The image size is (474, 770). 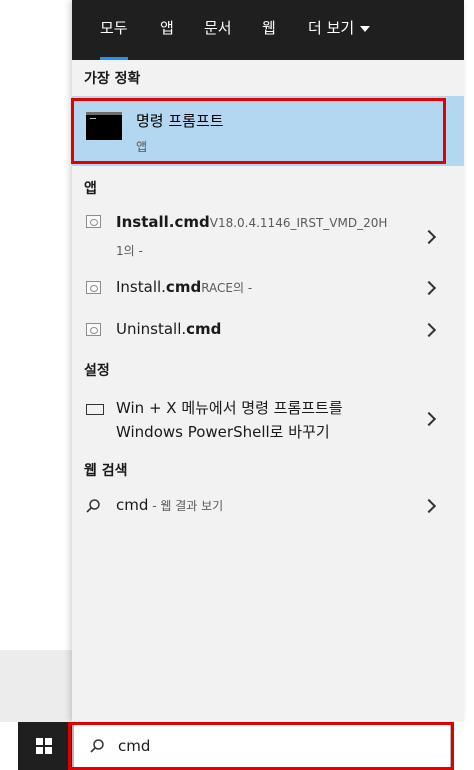 What do you see at coordinates (93, 506) in the screenshot?
I see `search-icon` at bounding box center [93, 506].